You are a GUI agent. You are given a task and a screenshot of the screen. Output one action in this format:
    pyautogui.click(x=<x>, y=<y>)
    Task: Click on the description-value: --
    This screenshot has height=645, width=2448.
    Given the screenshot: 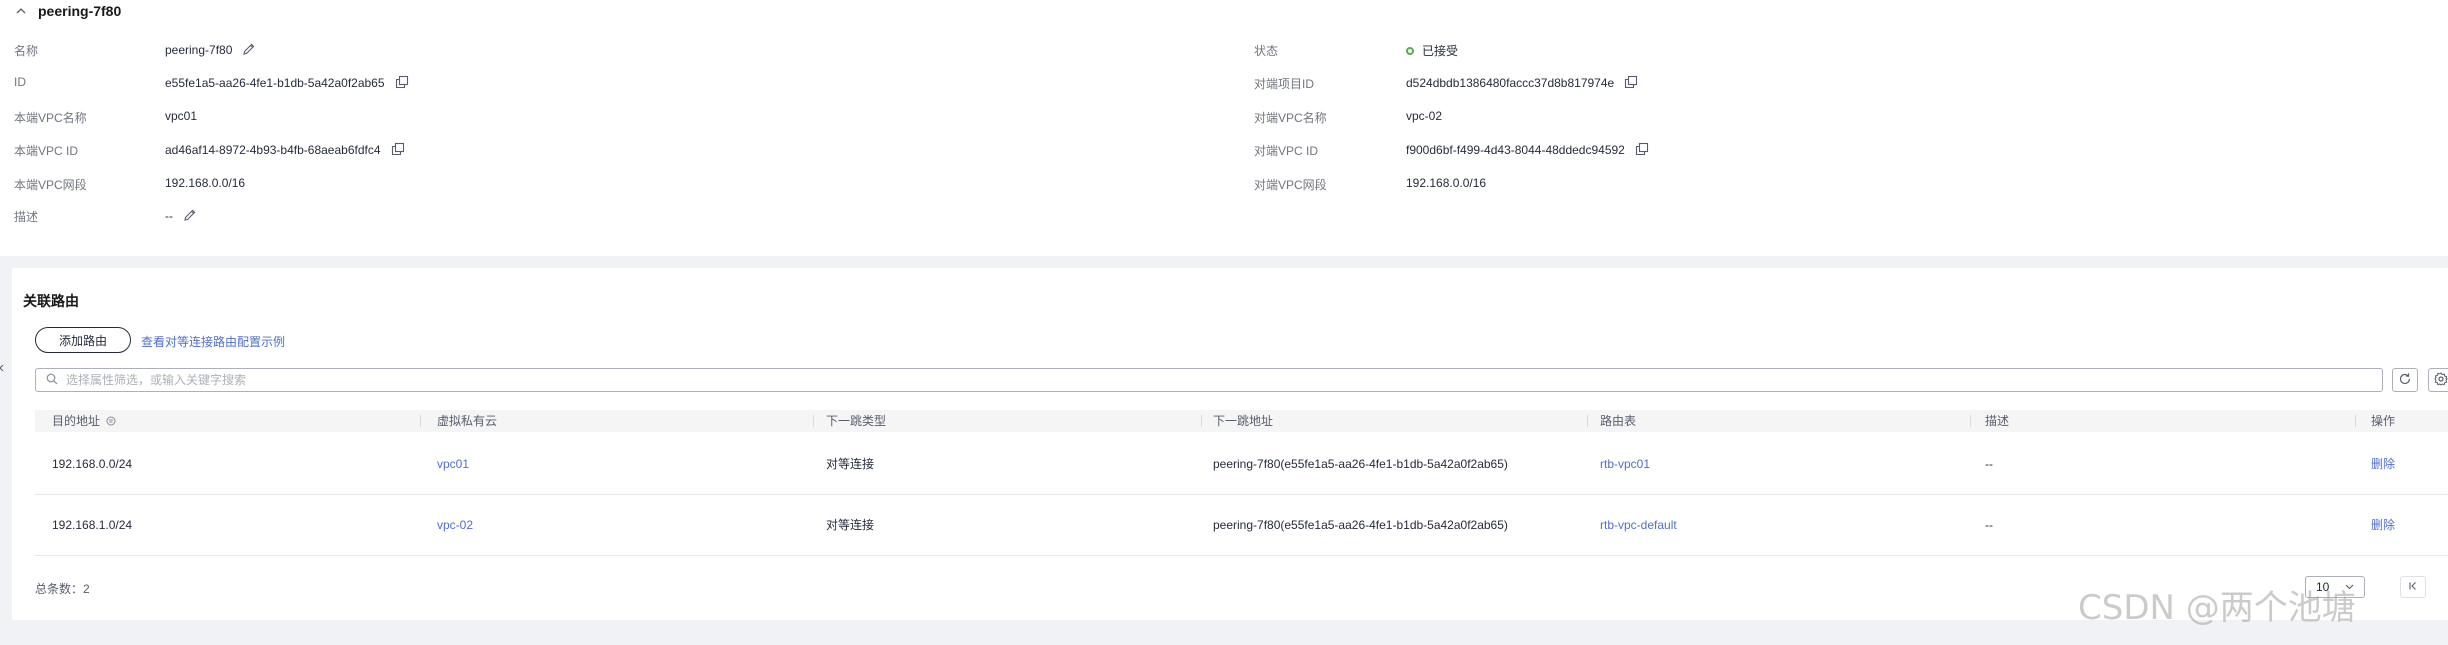 What is the action you would take?
    pyautogui.click(x=169, y=216)
    